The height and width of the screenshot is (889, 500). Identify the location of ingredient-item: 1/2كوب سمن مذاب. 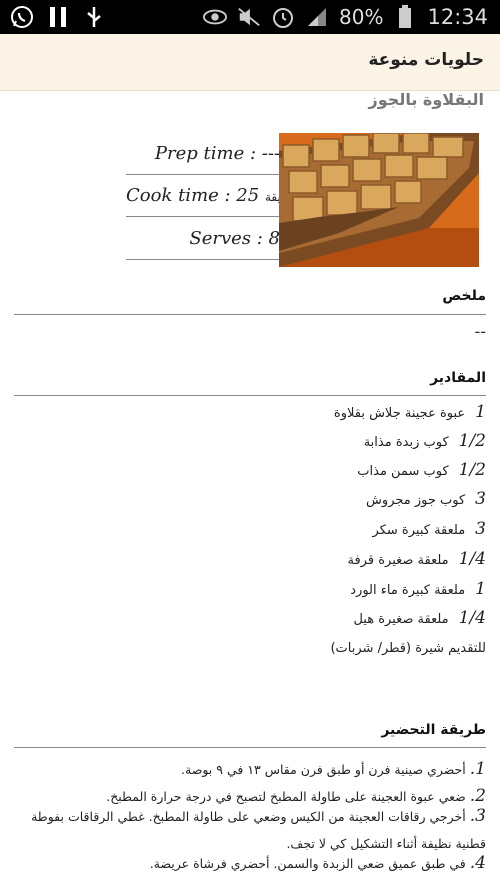
(421, 470).